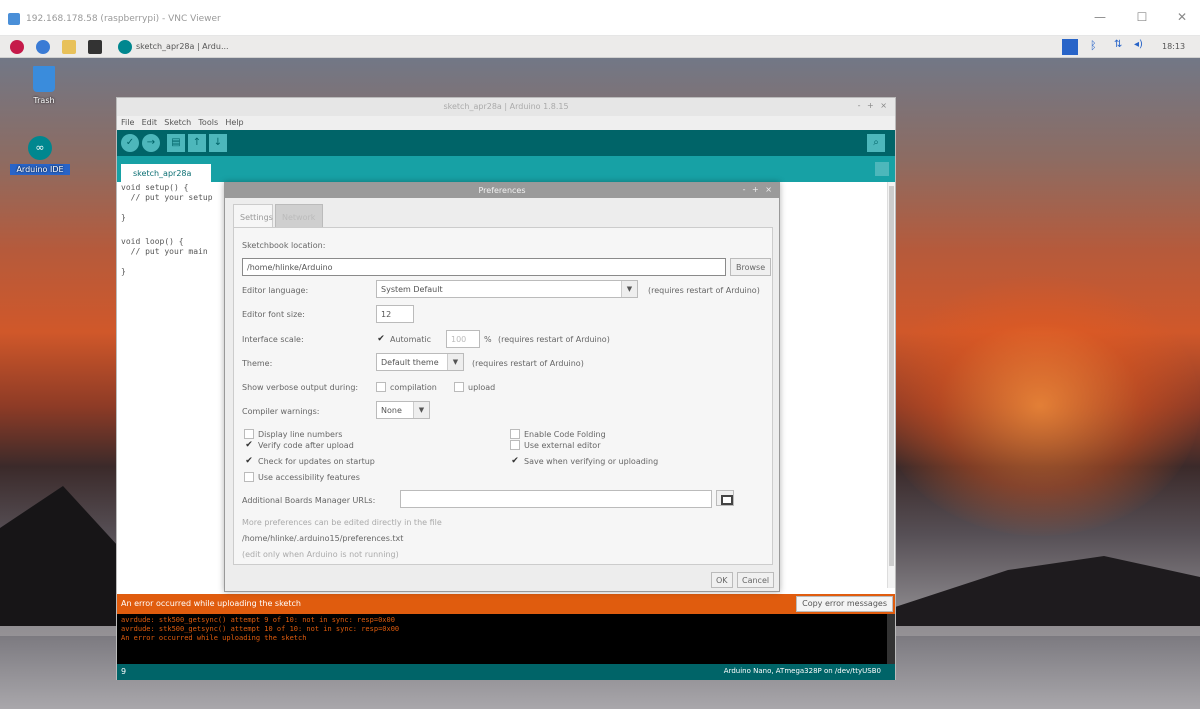  Describe the element at coordinates (249, 445) in the screenshot. I see `verify-code-after-upload-checkbox: ✔` at that location.